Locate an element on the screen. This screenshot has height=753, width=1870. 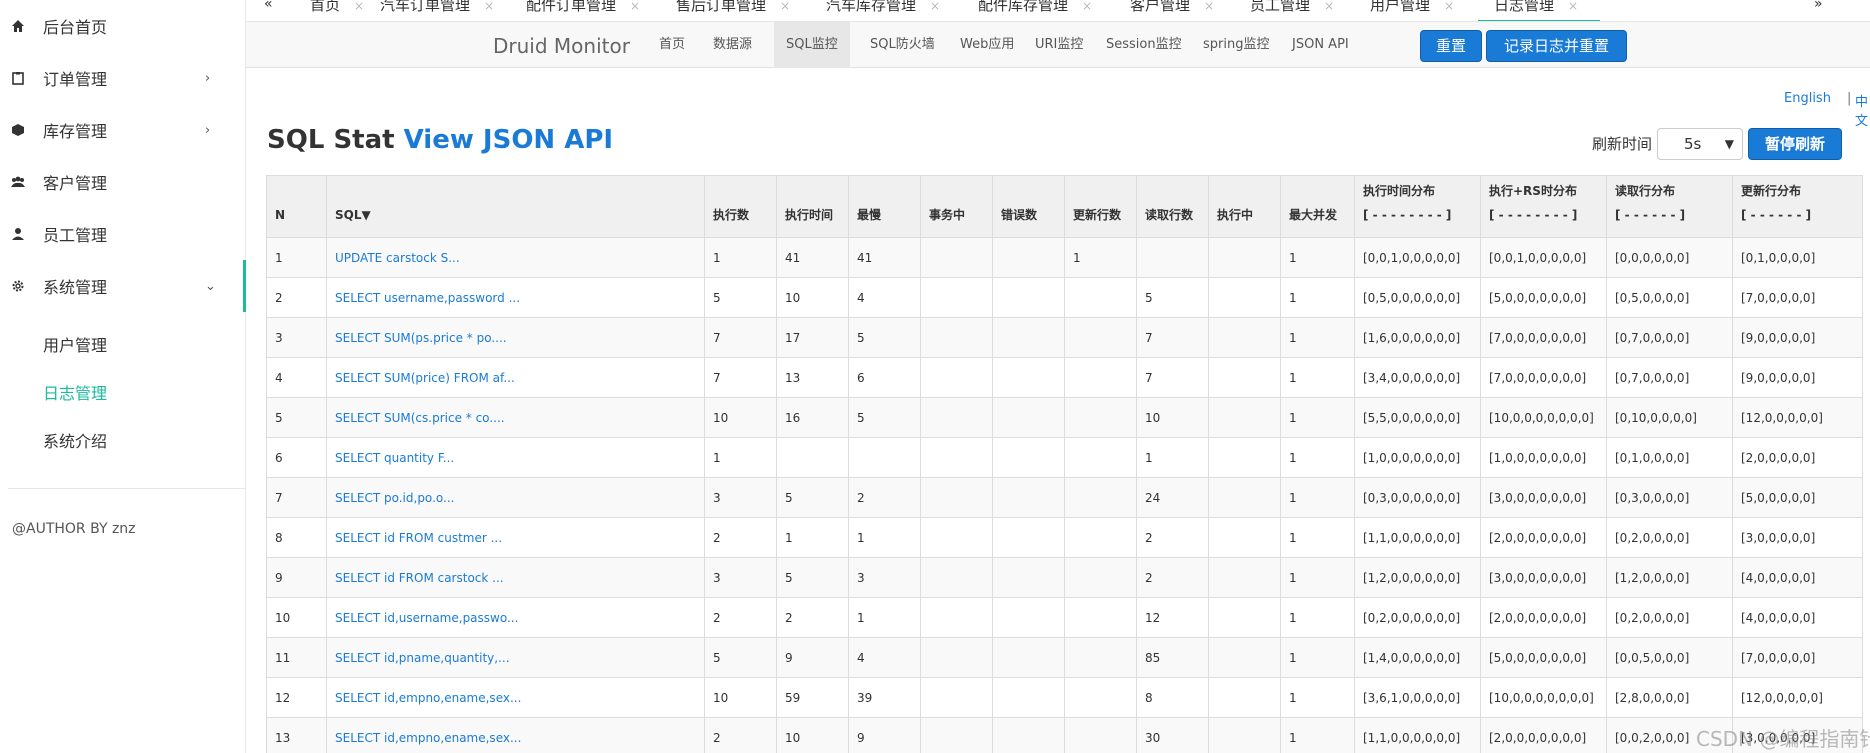
tab-customers: 客户管理 × is located at coordinates (1172, 7).